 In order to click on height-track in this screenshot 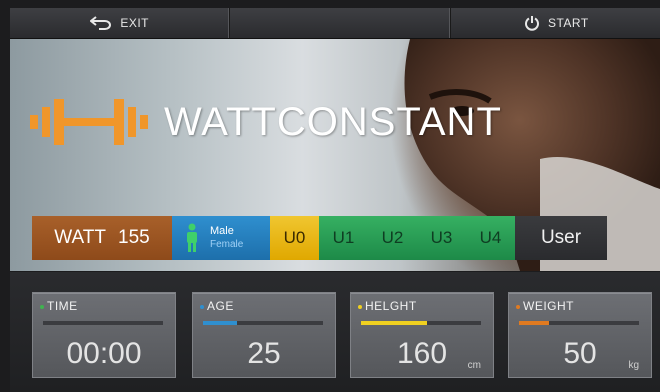, I will do `click(421, 323)`.